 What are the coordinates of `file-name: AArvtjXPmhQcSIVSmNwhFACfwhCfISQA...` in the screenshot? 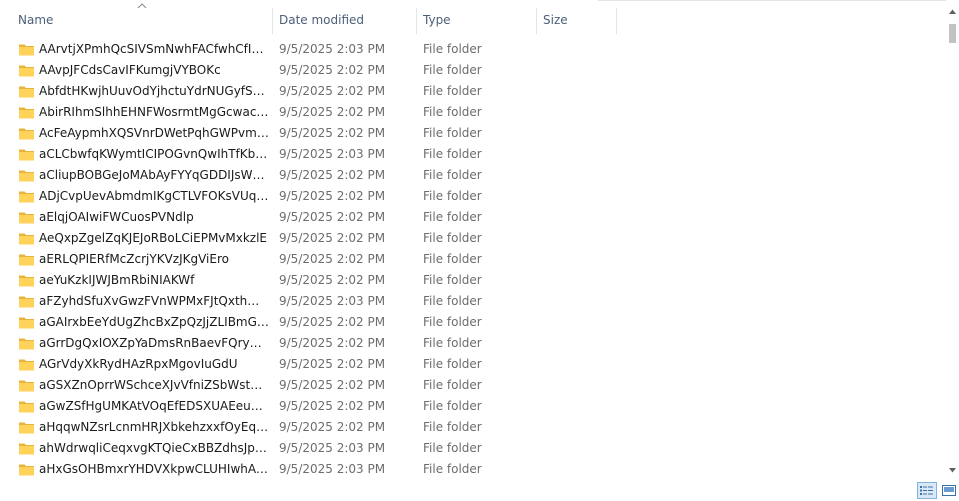 It's located at (154, 49).